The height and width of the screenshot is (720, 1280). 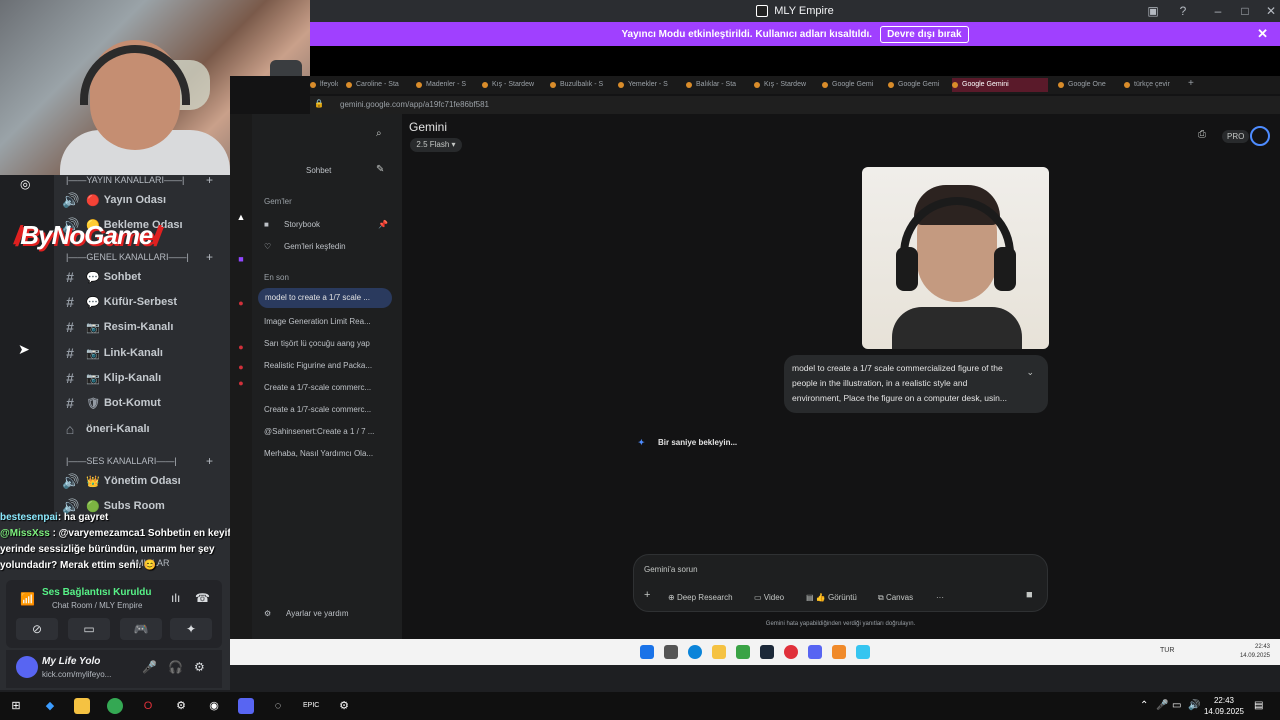 I want to click on url-text: gemini.google.com/app/a19fc71fe86bf581, so click(x=414, y=104).